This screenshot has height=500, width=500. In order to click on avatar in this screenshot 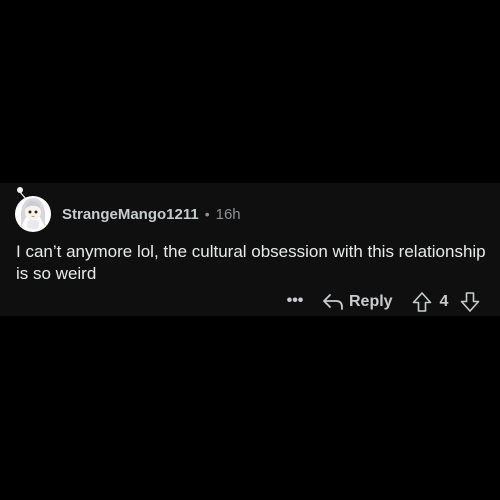, I will do `click(33, 210)`.